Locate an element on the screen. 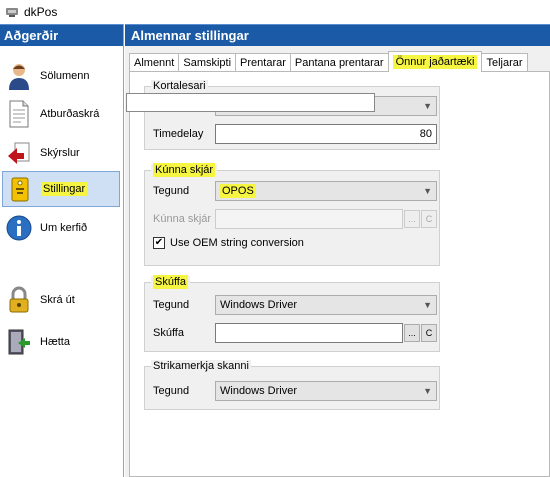  tab-teljarar: Teljarar is located at coordinates (504, 62).